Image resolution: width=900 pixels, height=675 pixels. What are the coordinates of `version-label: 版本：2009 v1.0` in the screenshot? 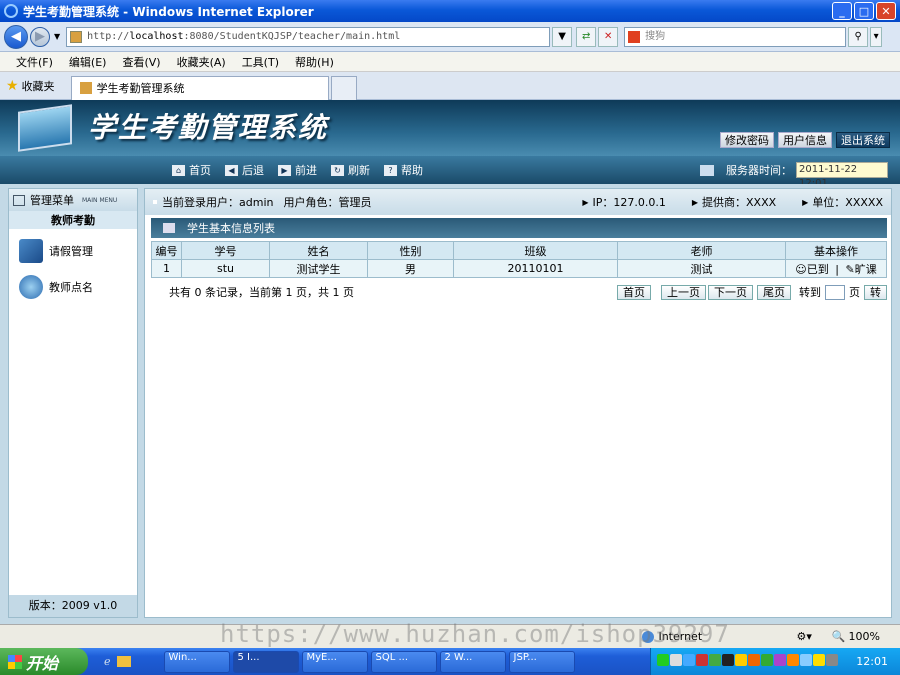 It's located at (73, 606).